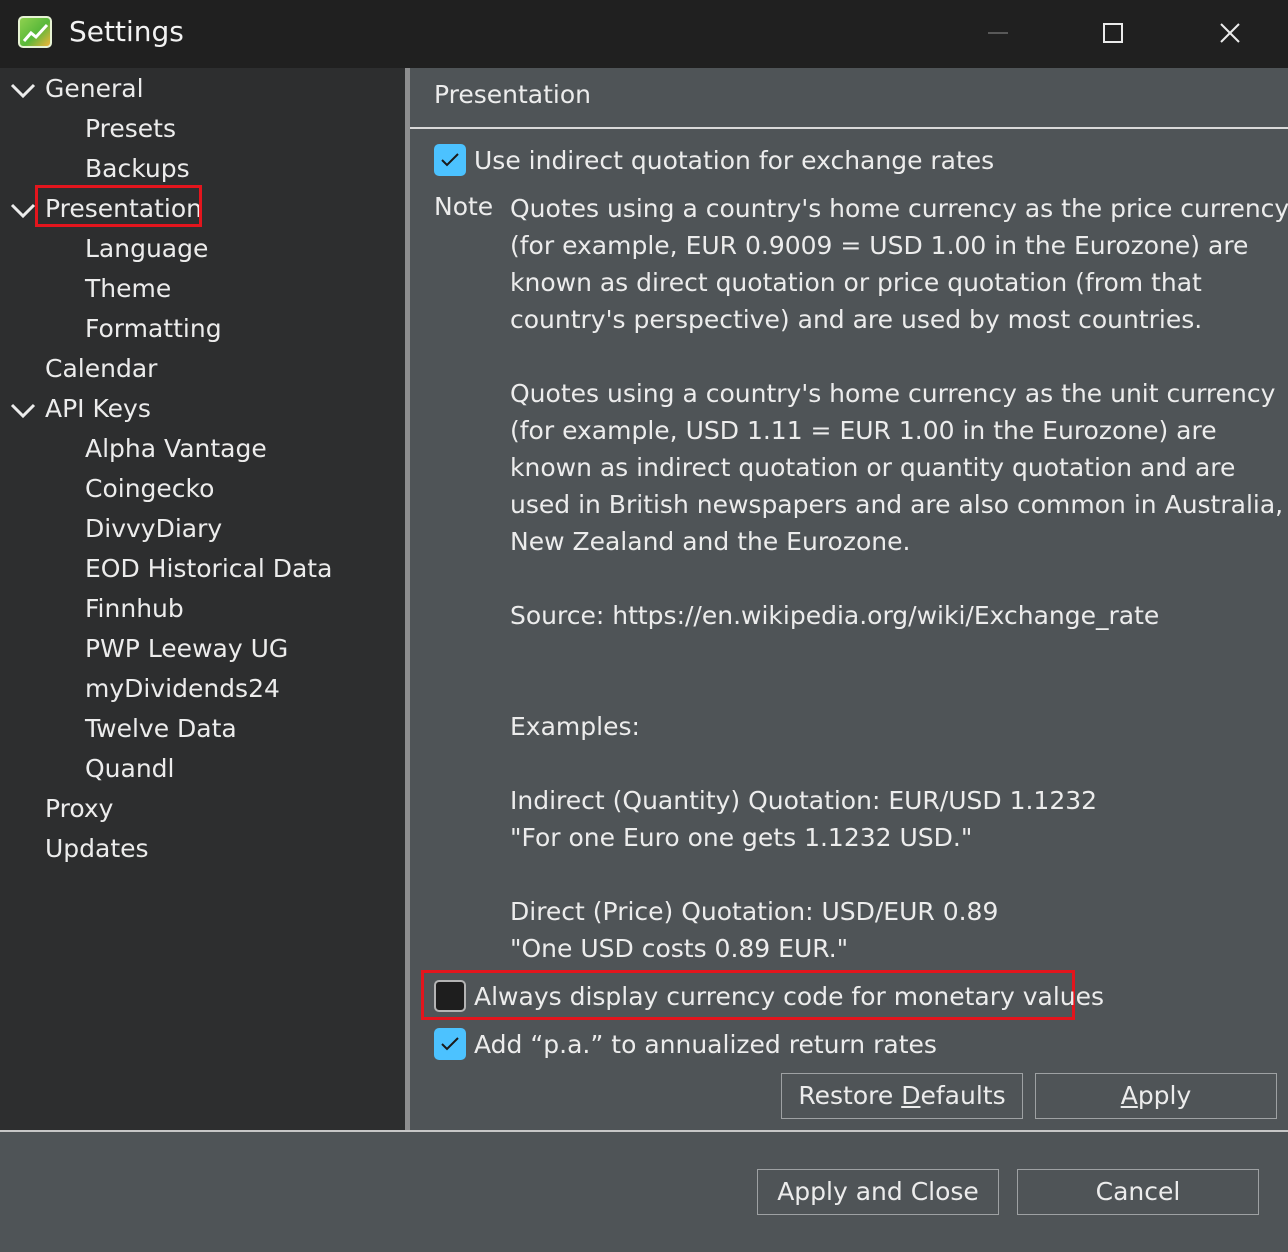 Image resolution: width=1288 pixels, height=1252 pixels. I want to click on restore-defaults-button: Restore Defaults, so click(902, 1096).